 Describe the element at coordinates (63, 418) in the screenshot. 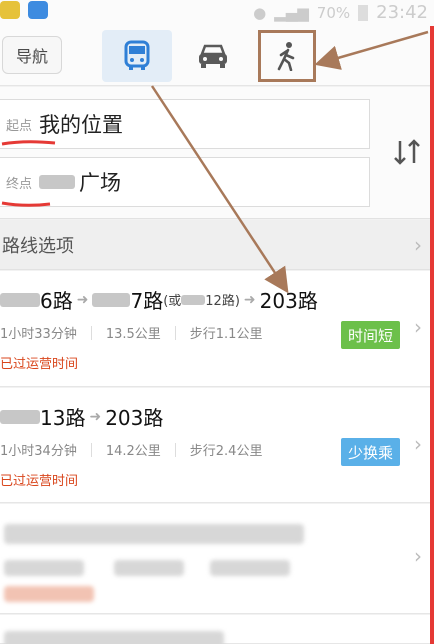

I see `route-line: 13路` at that location.